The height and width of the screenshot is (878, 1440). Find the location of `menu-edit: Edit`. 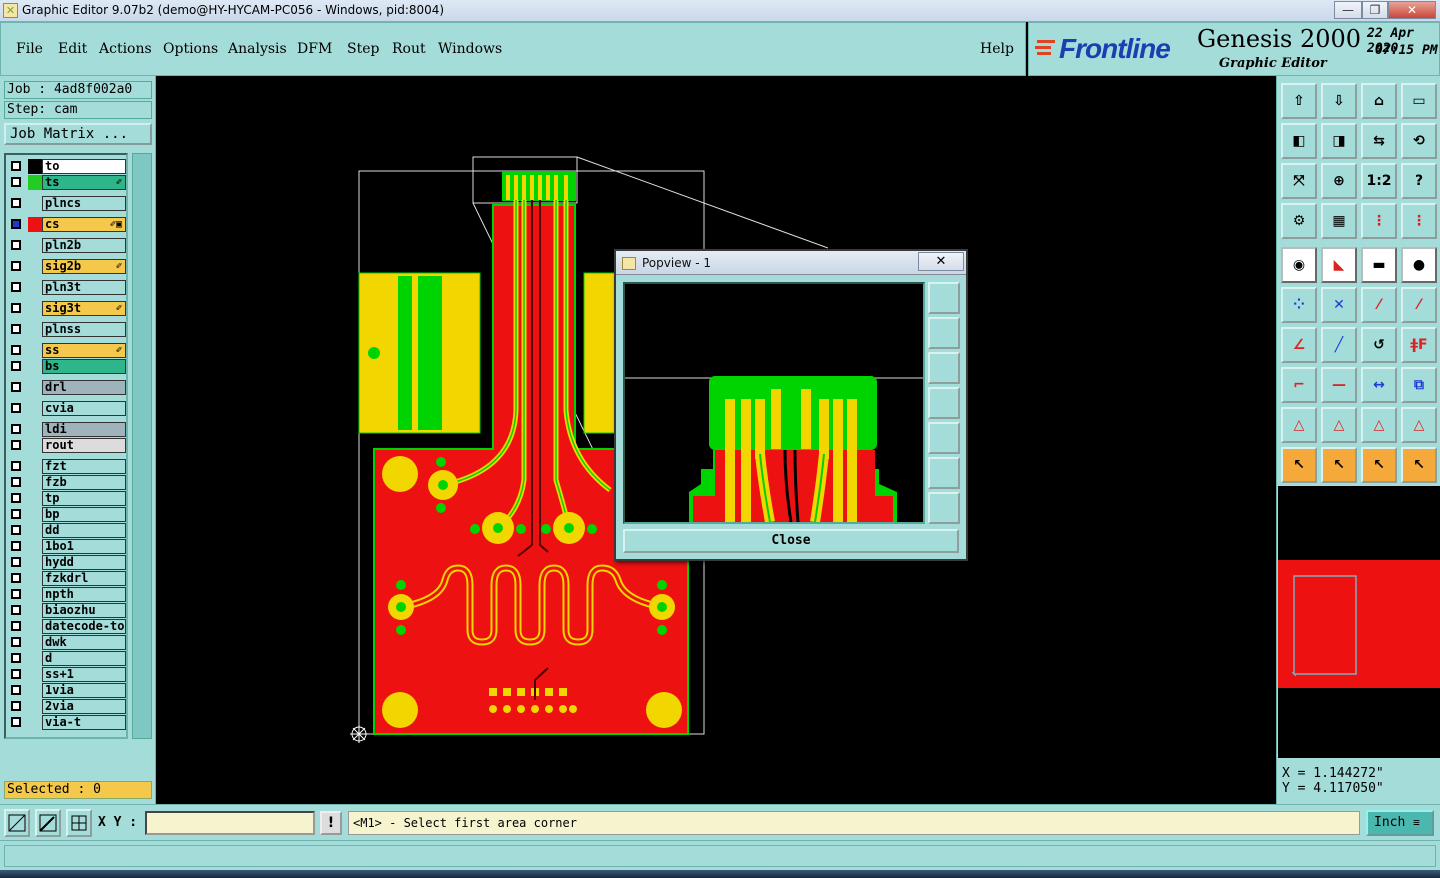

menu-edit: Edit is located at coordinates (72, 49).